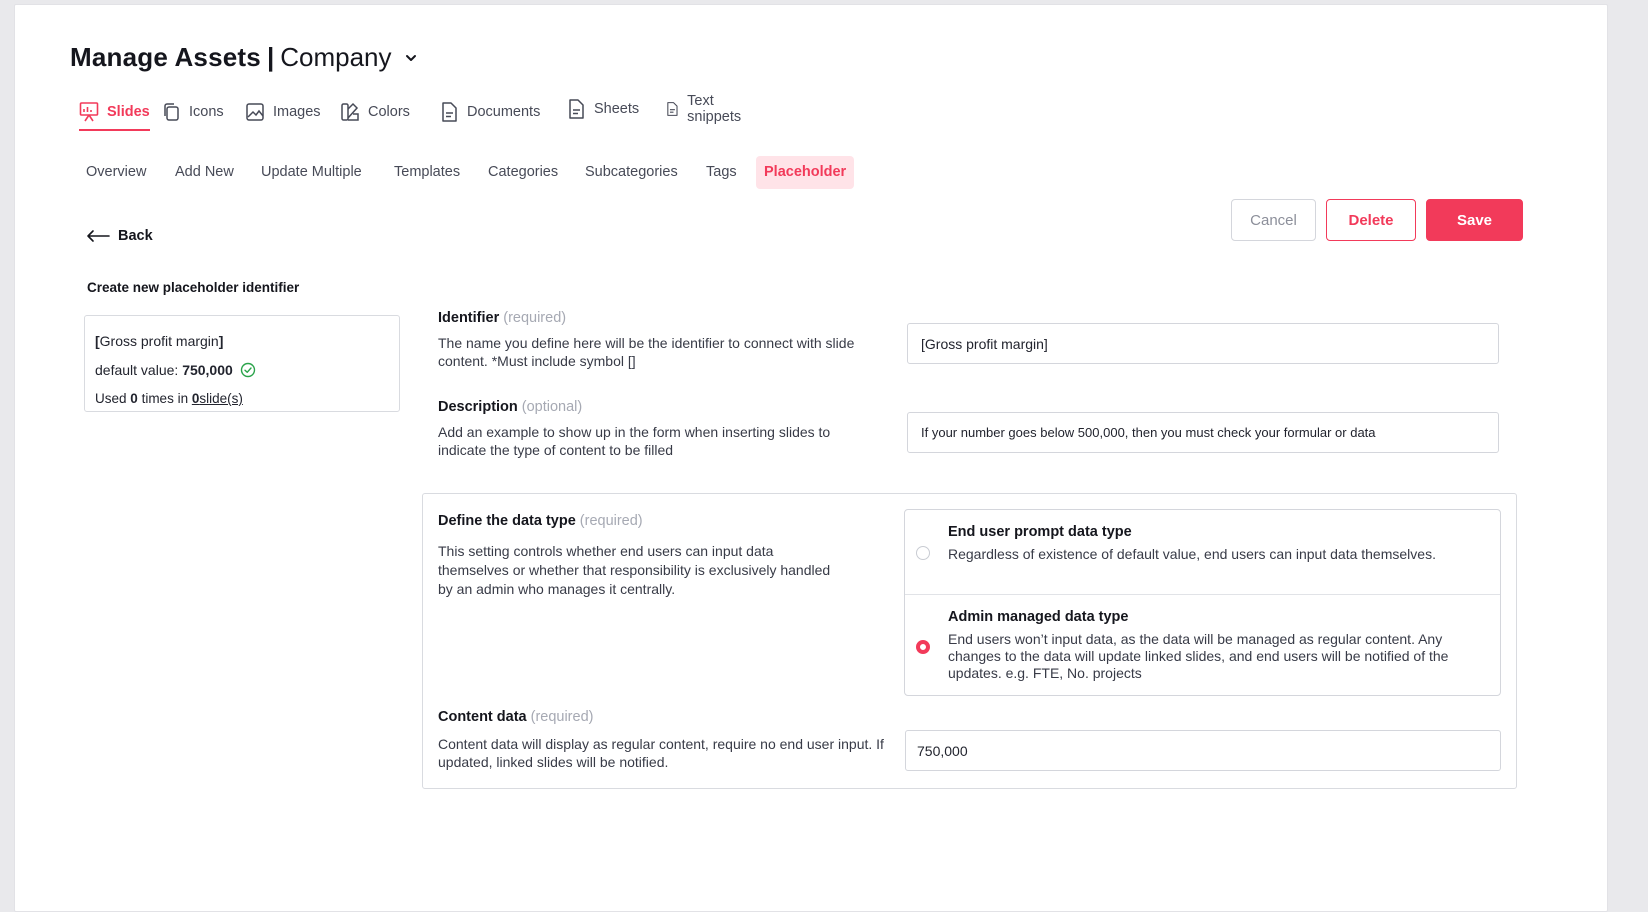 The width and height of the screenshot is (1648, 912). Describe the element at coordinates (1038, 617) in the screenshot. I see `option-title: Admin managed data type` at that location.